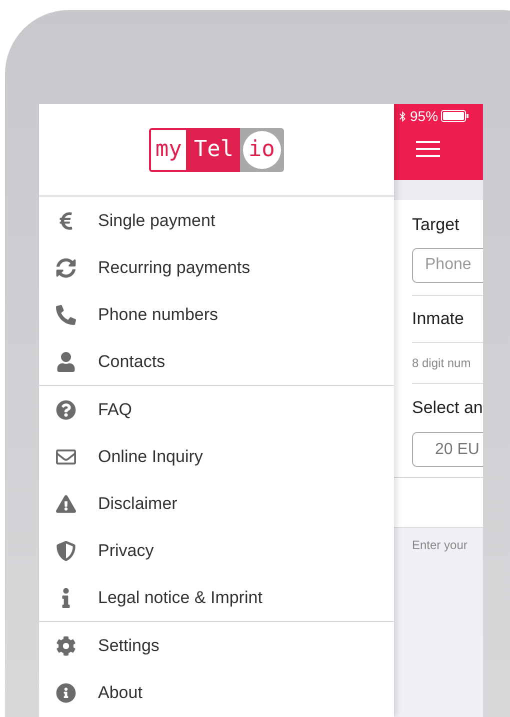 Image resolution: width=510 pixels, height=717 pixels. I want to click on menu-button, so click(428, 149).